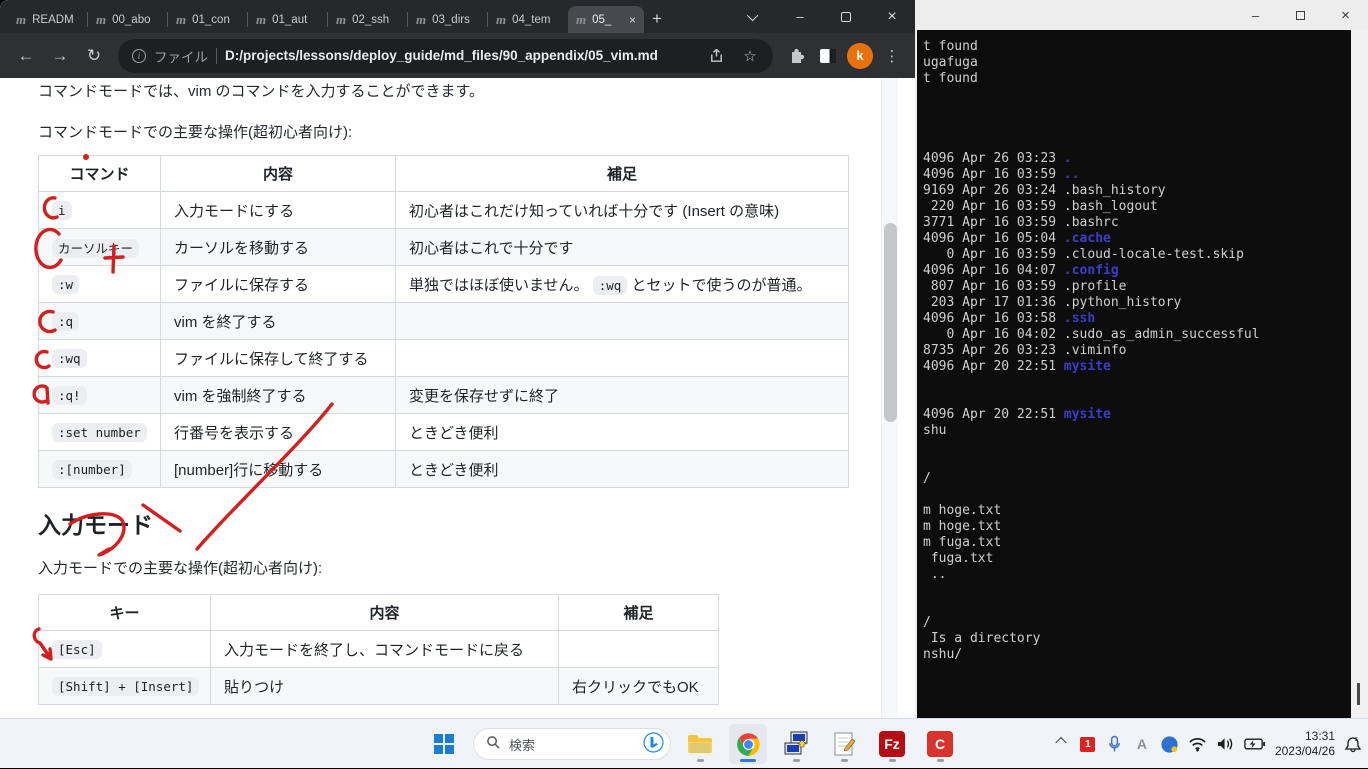  What do you see at coordinates (522, 745) in the screenshot?
I see `search-placeholder: 検索` at bounding box center [522, 745].